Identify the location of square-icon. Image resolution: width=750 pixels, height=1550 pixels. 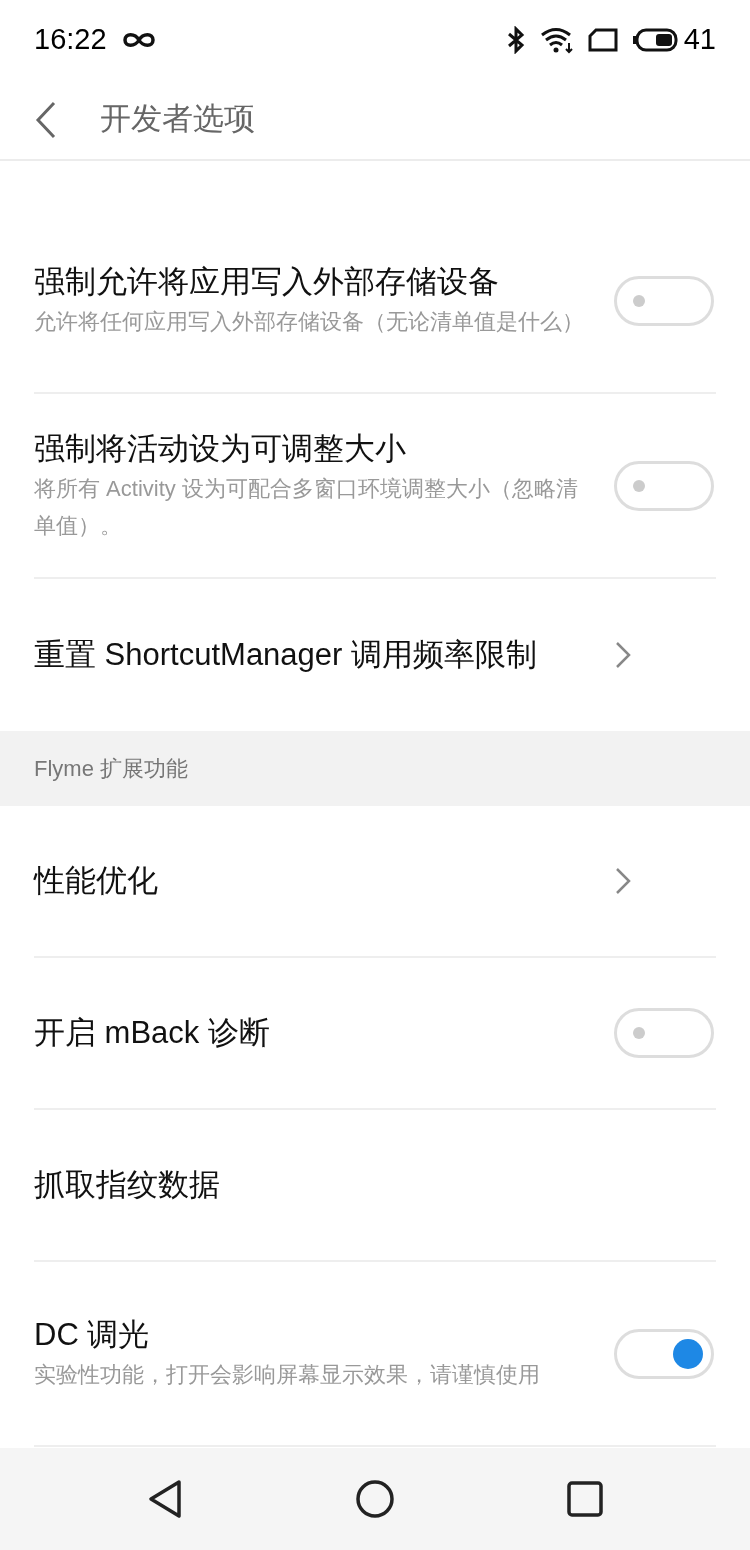
(585, 1499).